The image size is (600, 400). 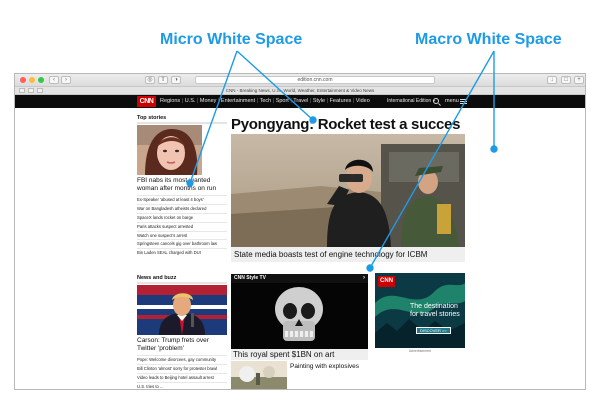 What do you see at coordinates (182, 279) in the screenshot?
I see `news-buzz-header: News and buzz` at bounding box center [182, 279].